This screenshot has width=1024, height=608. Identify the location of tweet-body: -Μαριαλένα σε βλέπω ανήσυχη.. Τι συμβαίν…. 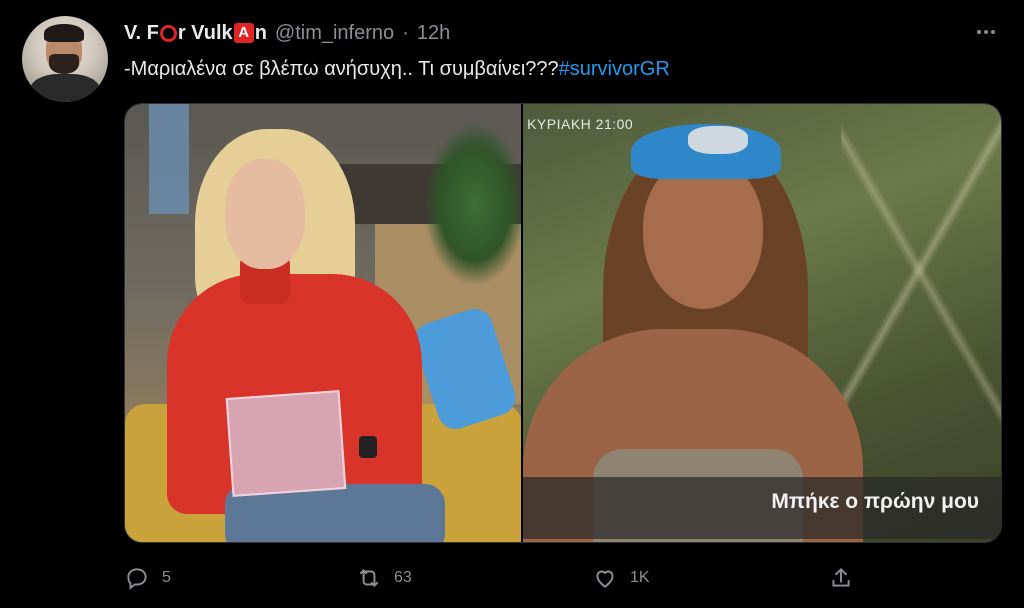
(341, 69).